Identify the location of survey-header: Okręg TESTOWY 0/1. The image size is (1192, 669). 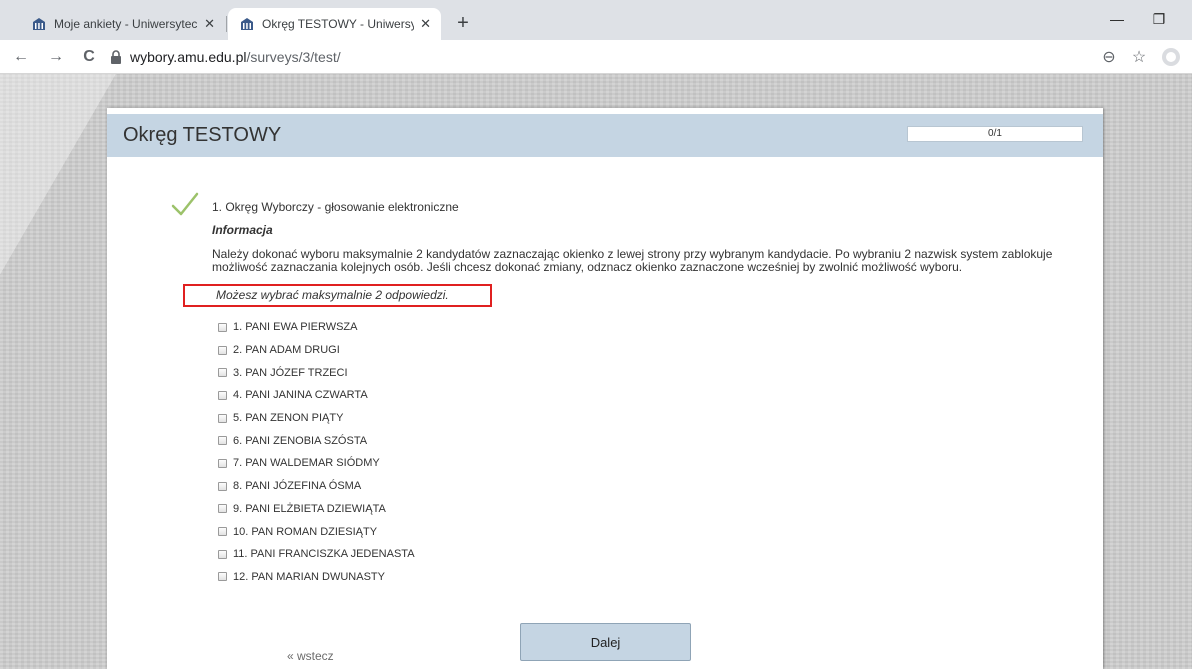
(605, 135).